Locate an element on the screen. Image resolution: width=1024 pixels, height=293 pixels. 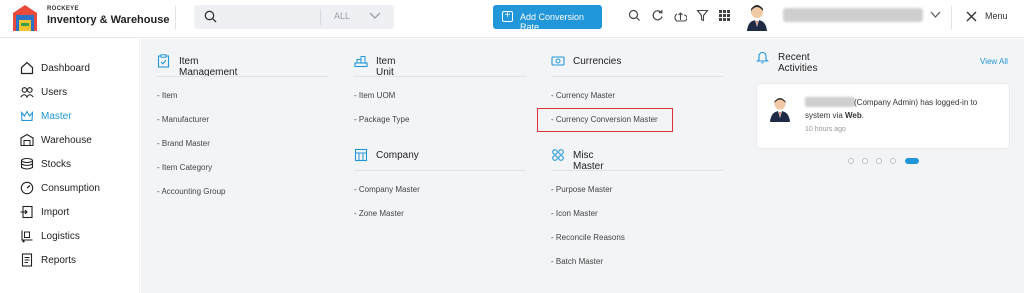
link-package-type: - Package Type is located at coordinates (381, 119).